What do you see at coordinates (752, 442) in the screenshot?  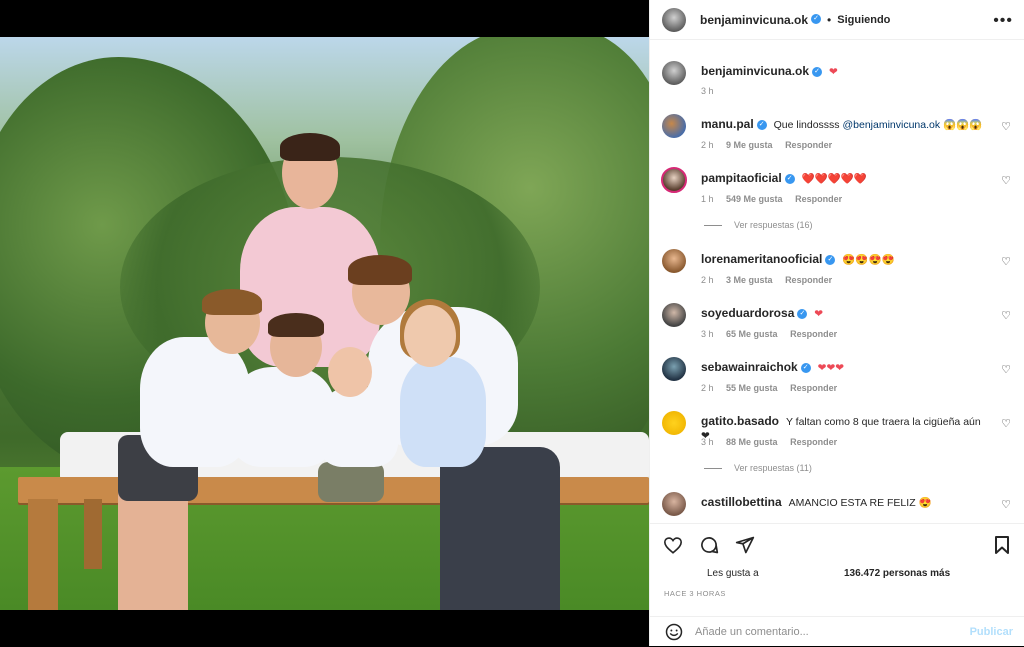 I see `comment-likes: 88 Me gusta` at bounding box center [752, 442].